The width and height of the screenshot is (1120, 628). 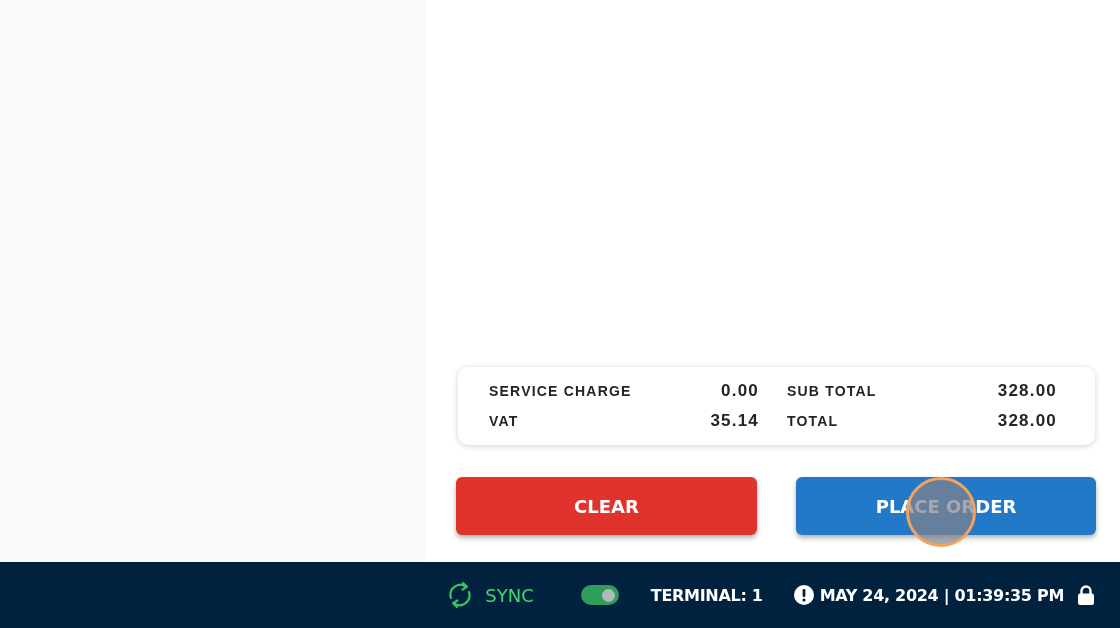 I want to click on summary-value: 35.14, so click(x=734, y=421).